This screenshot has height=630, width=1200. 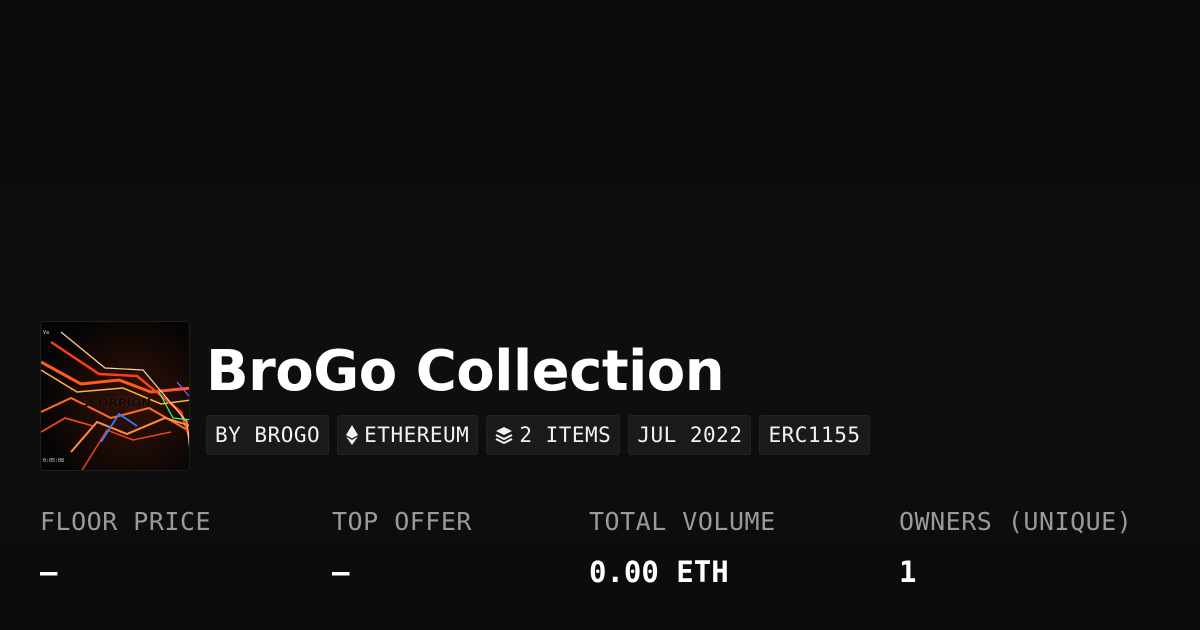 I want to click on thumbnail-corner-text: Va, so click(x=46, y=333).